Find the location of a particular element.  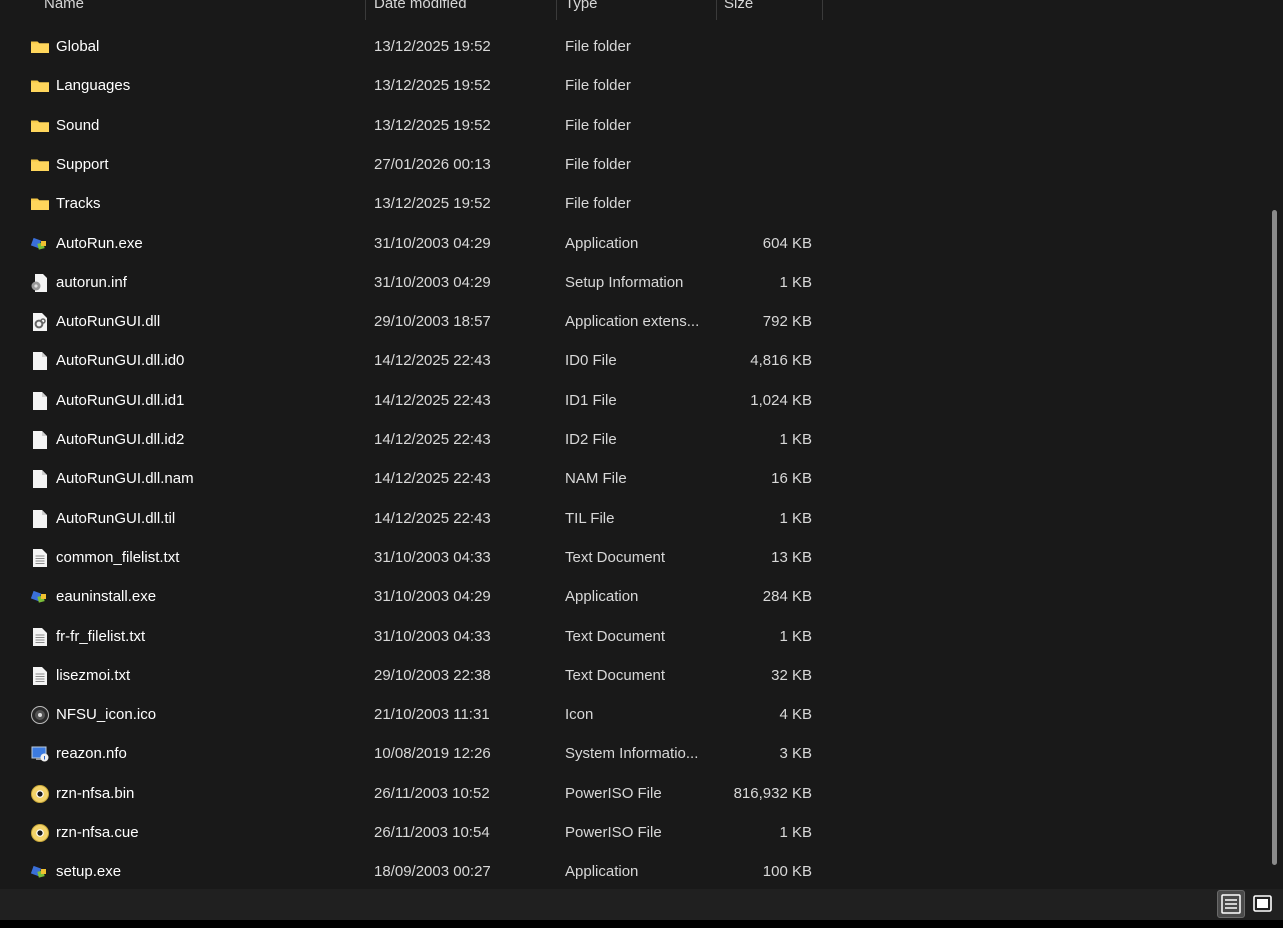

disc-image-icon is located at coordinates (40, 833).